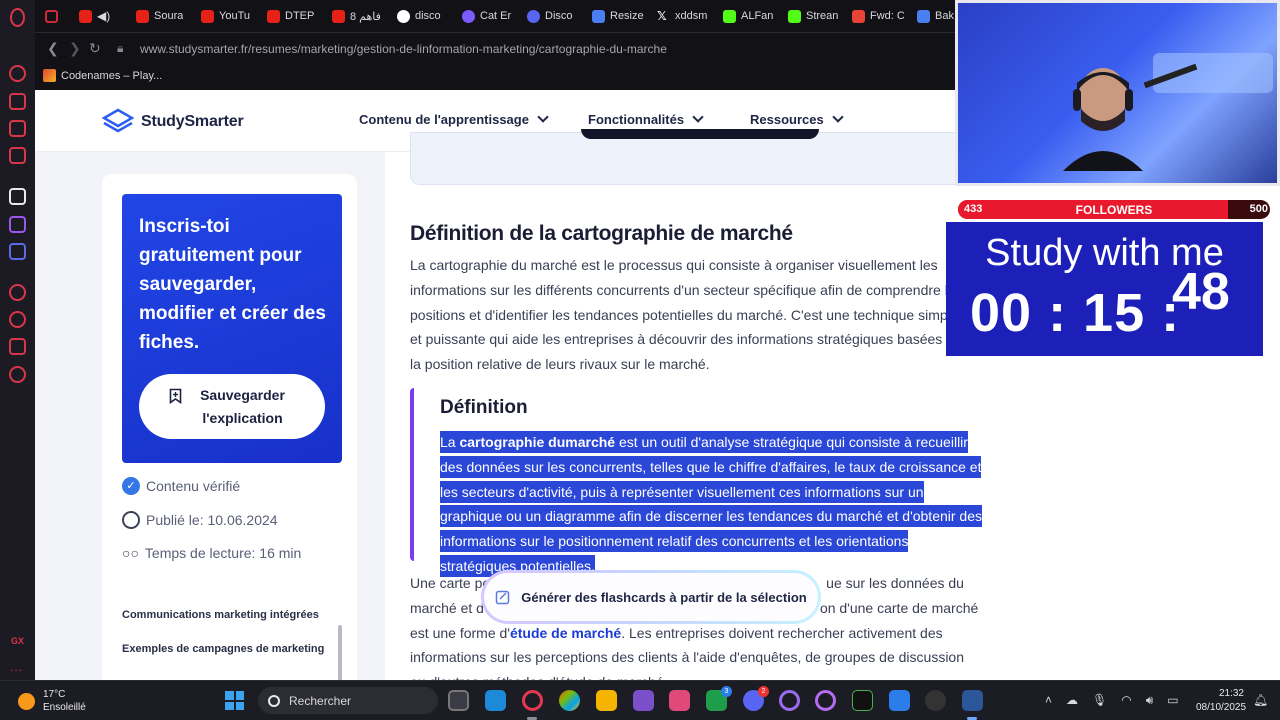 The image size is (1280, 720). Describe the element at coordinates (700, 134) in the screenshot. I see `cta-button` at that location.